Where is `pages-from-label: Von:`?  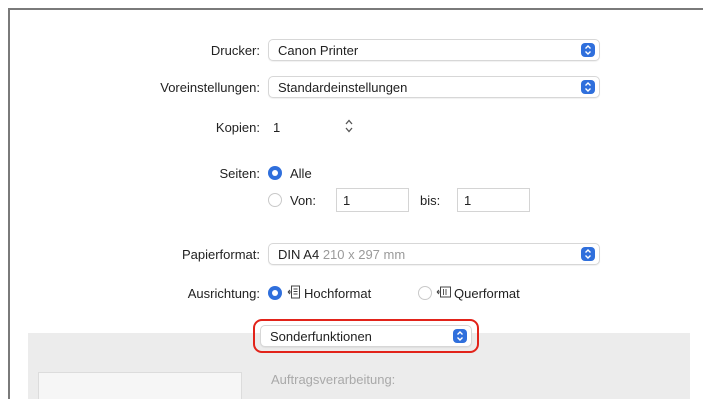 pages-from-label: Von: is located at coordinates (303, 200).